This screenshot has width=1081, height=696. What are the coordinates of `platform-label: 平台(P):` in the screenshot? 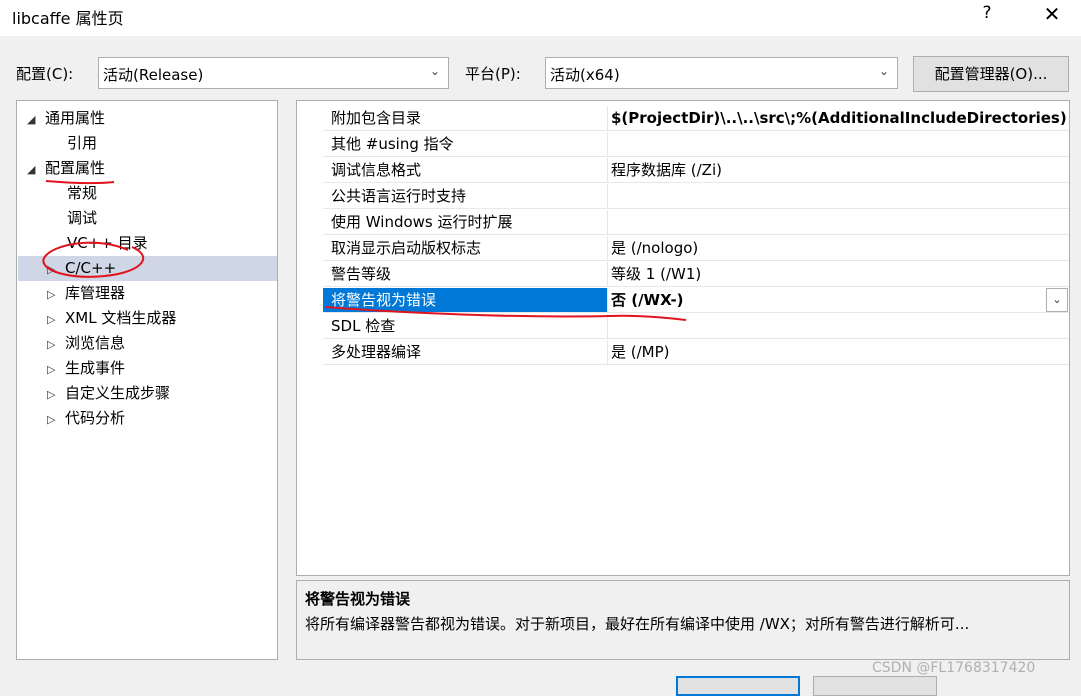 It's located at (493, 74).